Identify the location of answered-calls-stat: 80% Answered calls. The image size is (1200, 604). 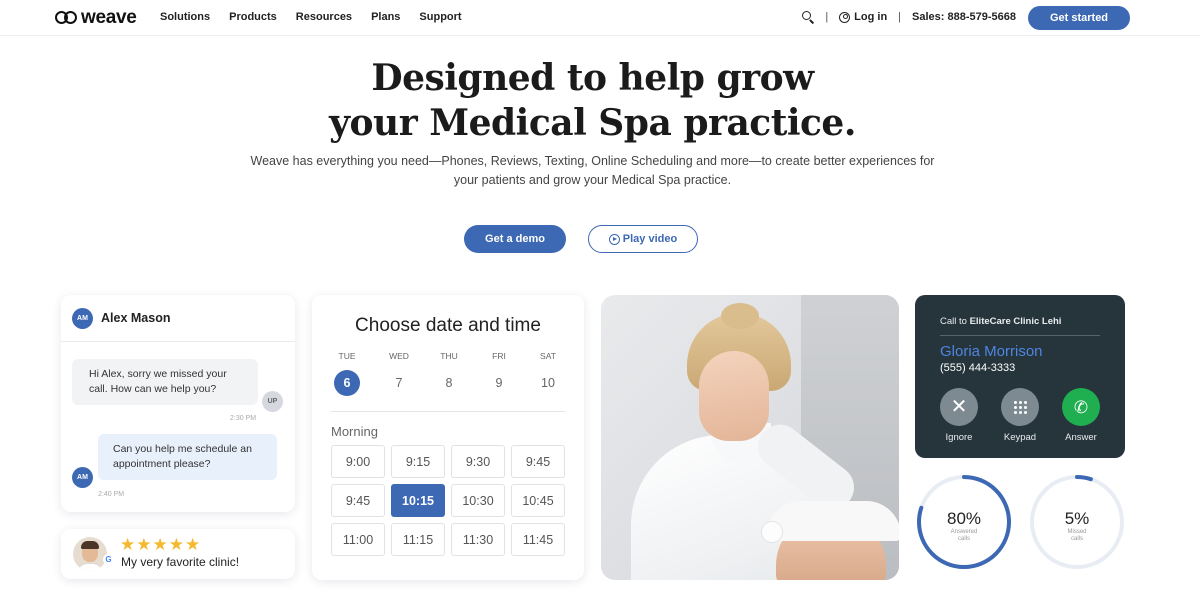
(964, 522).